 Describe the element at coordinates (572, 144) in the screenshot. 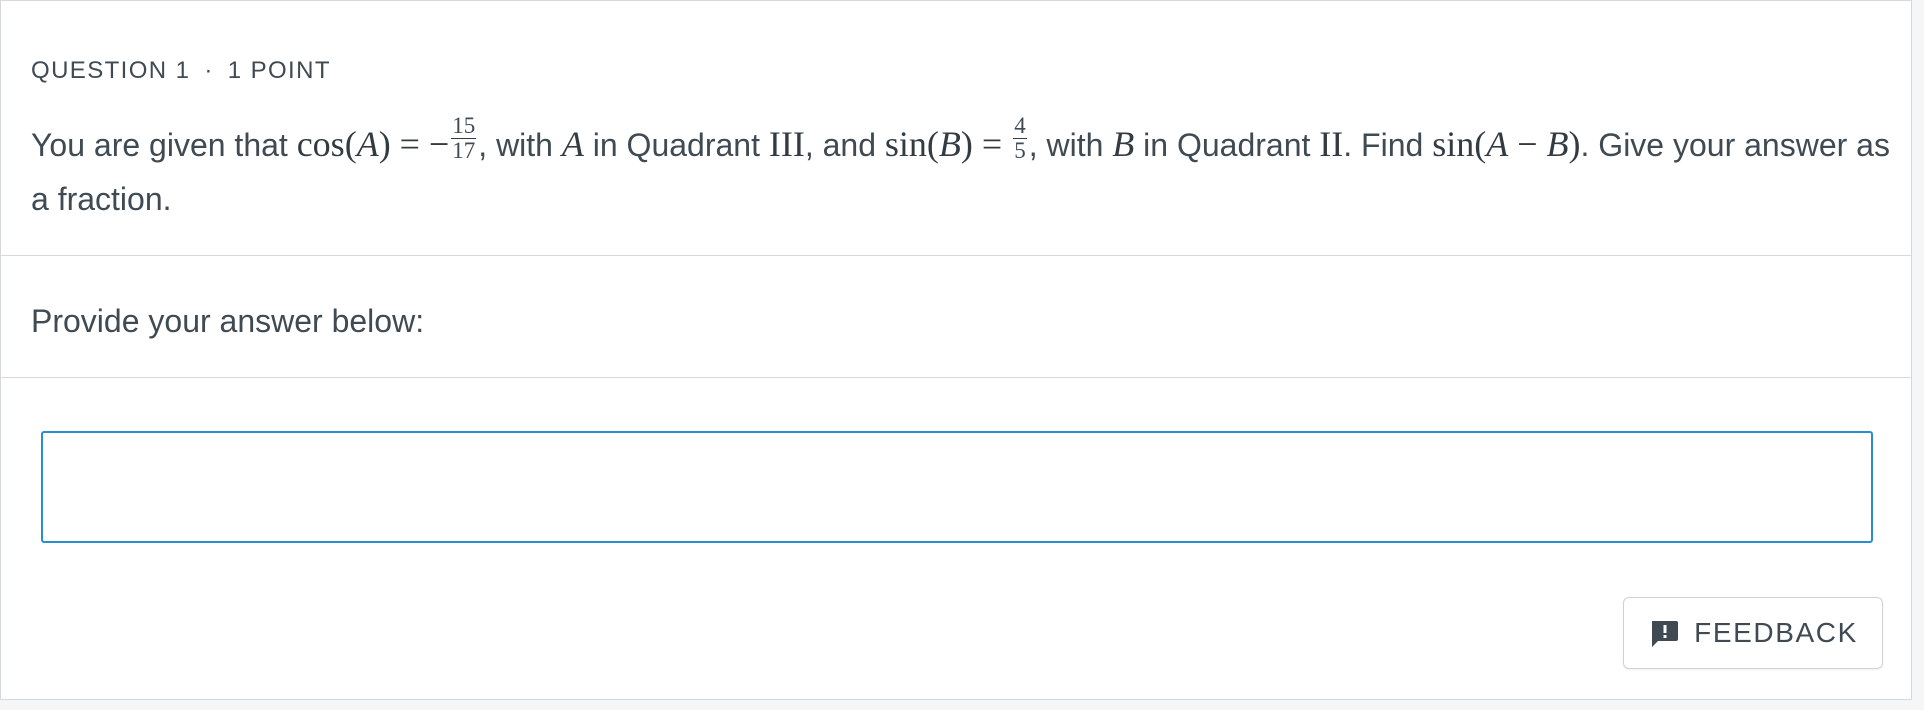

I see `math-var-a: A` at that location.